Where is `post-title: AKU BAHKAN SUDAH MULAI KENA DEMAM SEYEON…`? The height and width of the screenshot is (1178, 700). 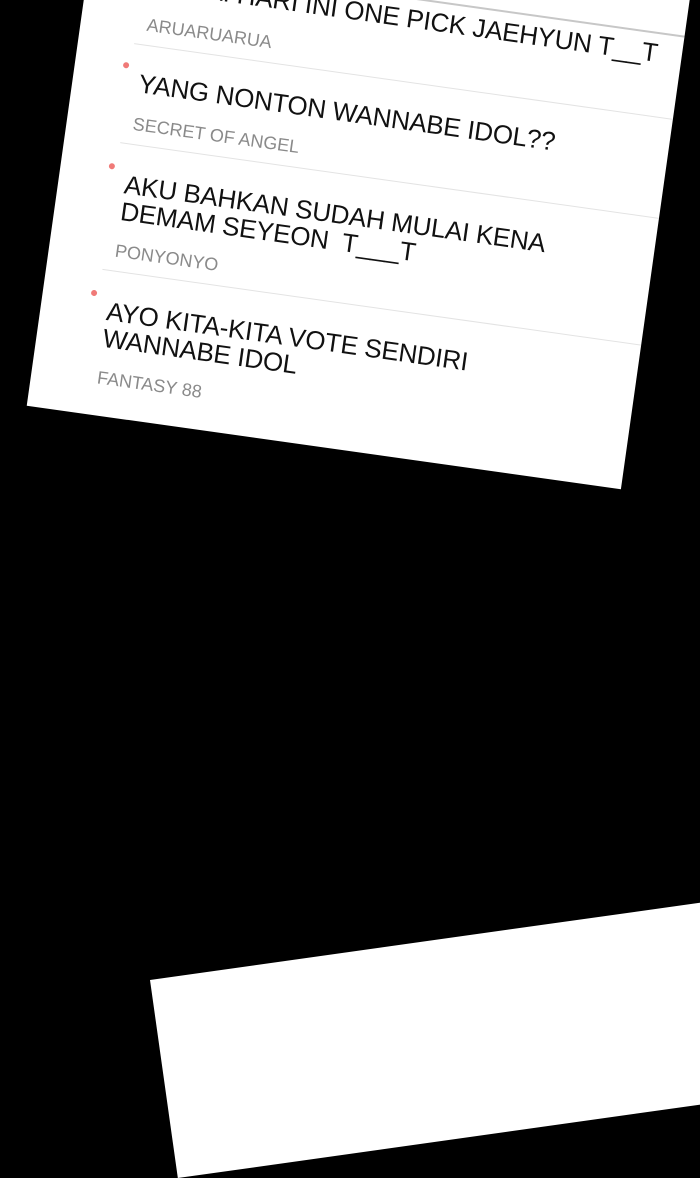 post-title: AKU BAHKAN SUDAH MULAI KENA DEMAM SEYEON… is located at coordinates (333, 218).